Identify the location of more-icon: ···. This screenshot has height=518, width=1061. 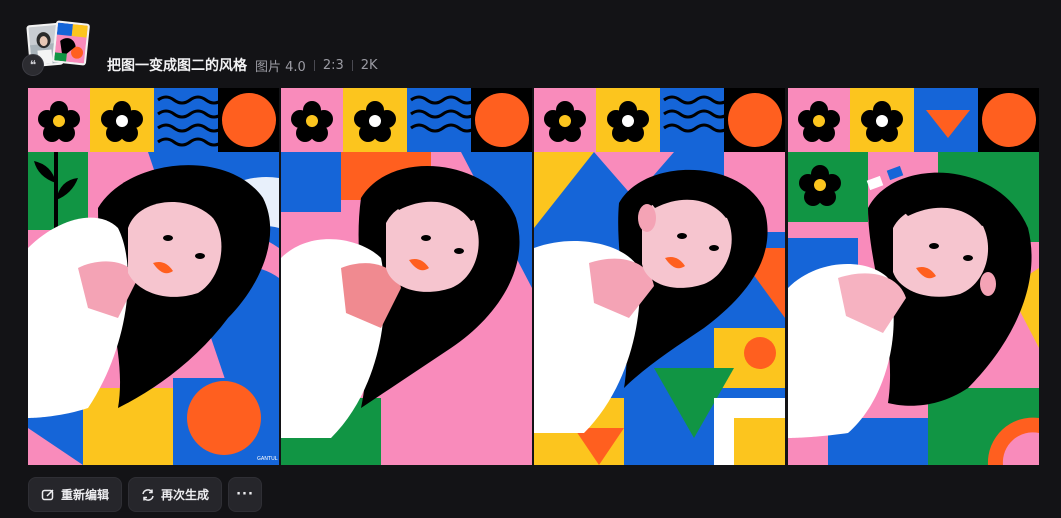
(245, 494).